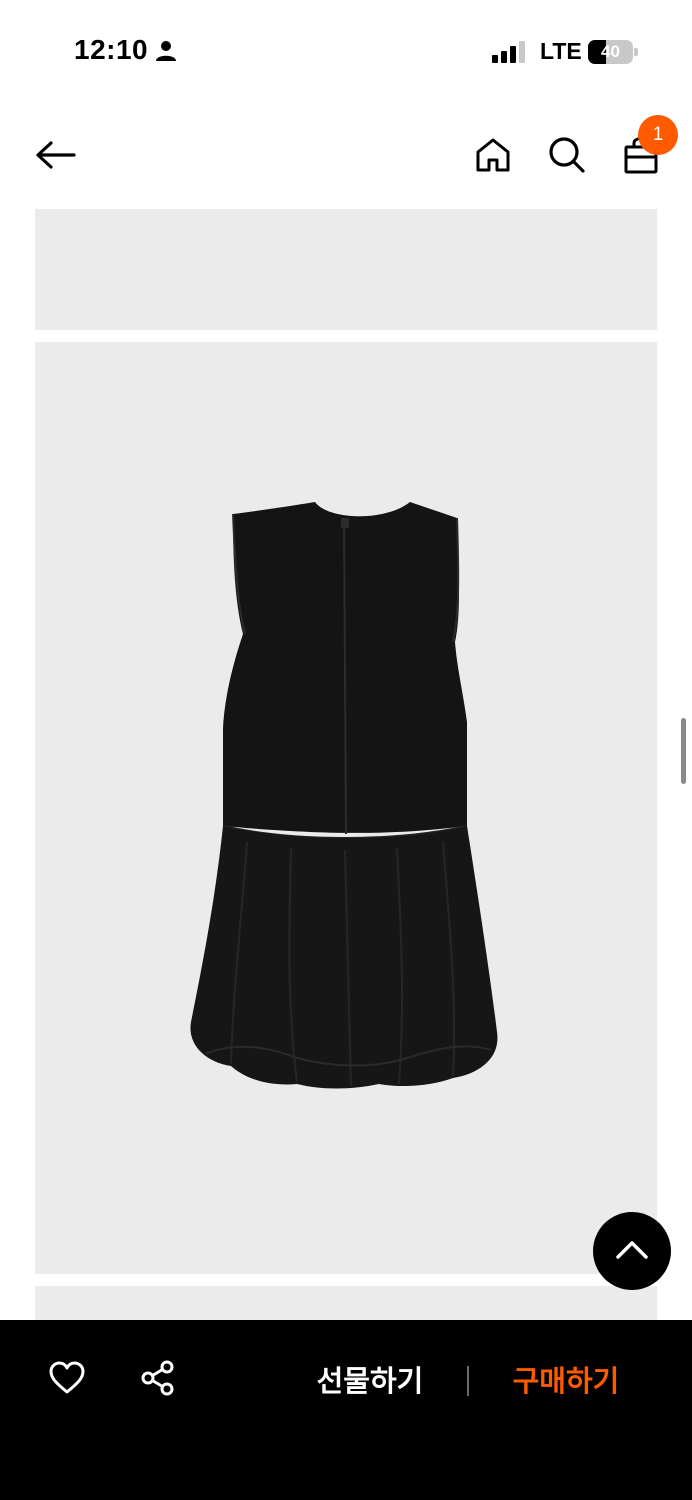 This screenshot has width=692, height=1500. I want to click on divider, so click(468, 1381).